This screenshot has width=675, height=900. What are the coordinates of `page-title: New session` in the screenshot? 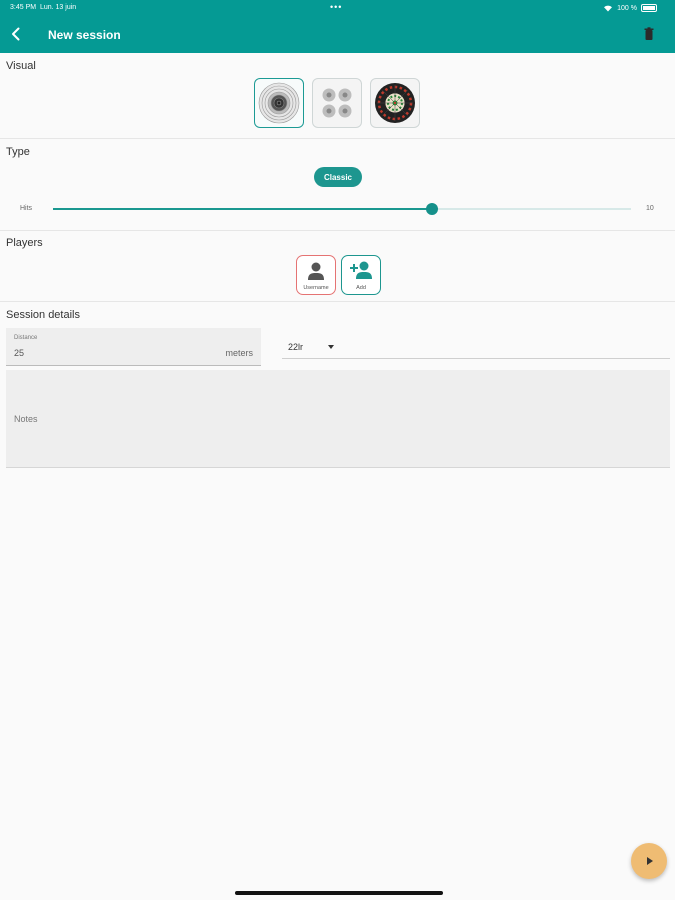 It's located at (84, 35).